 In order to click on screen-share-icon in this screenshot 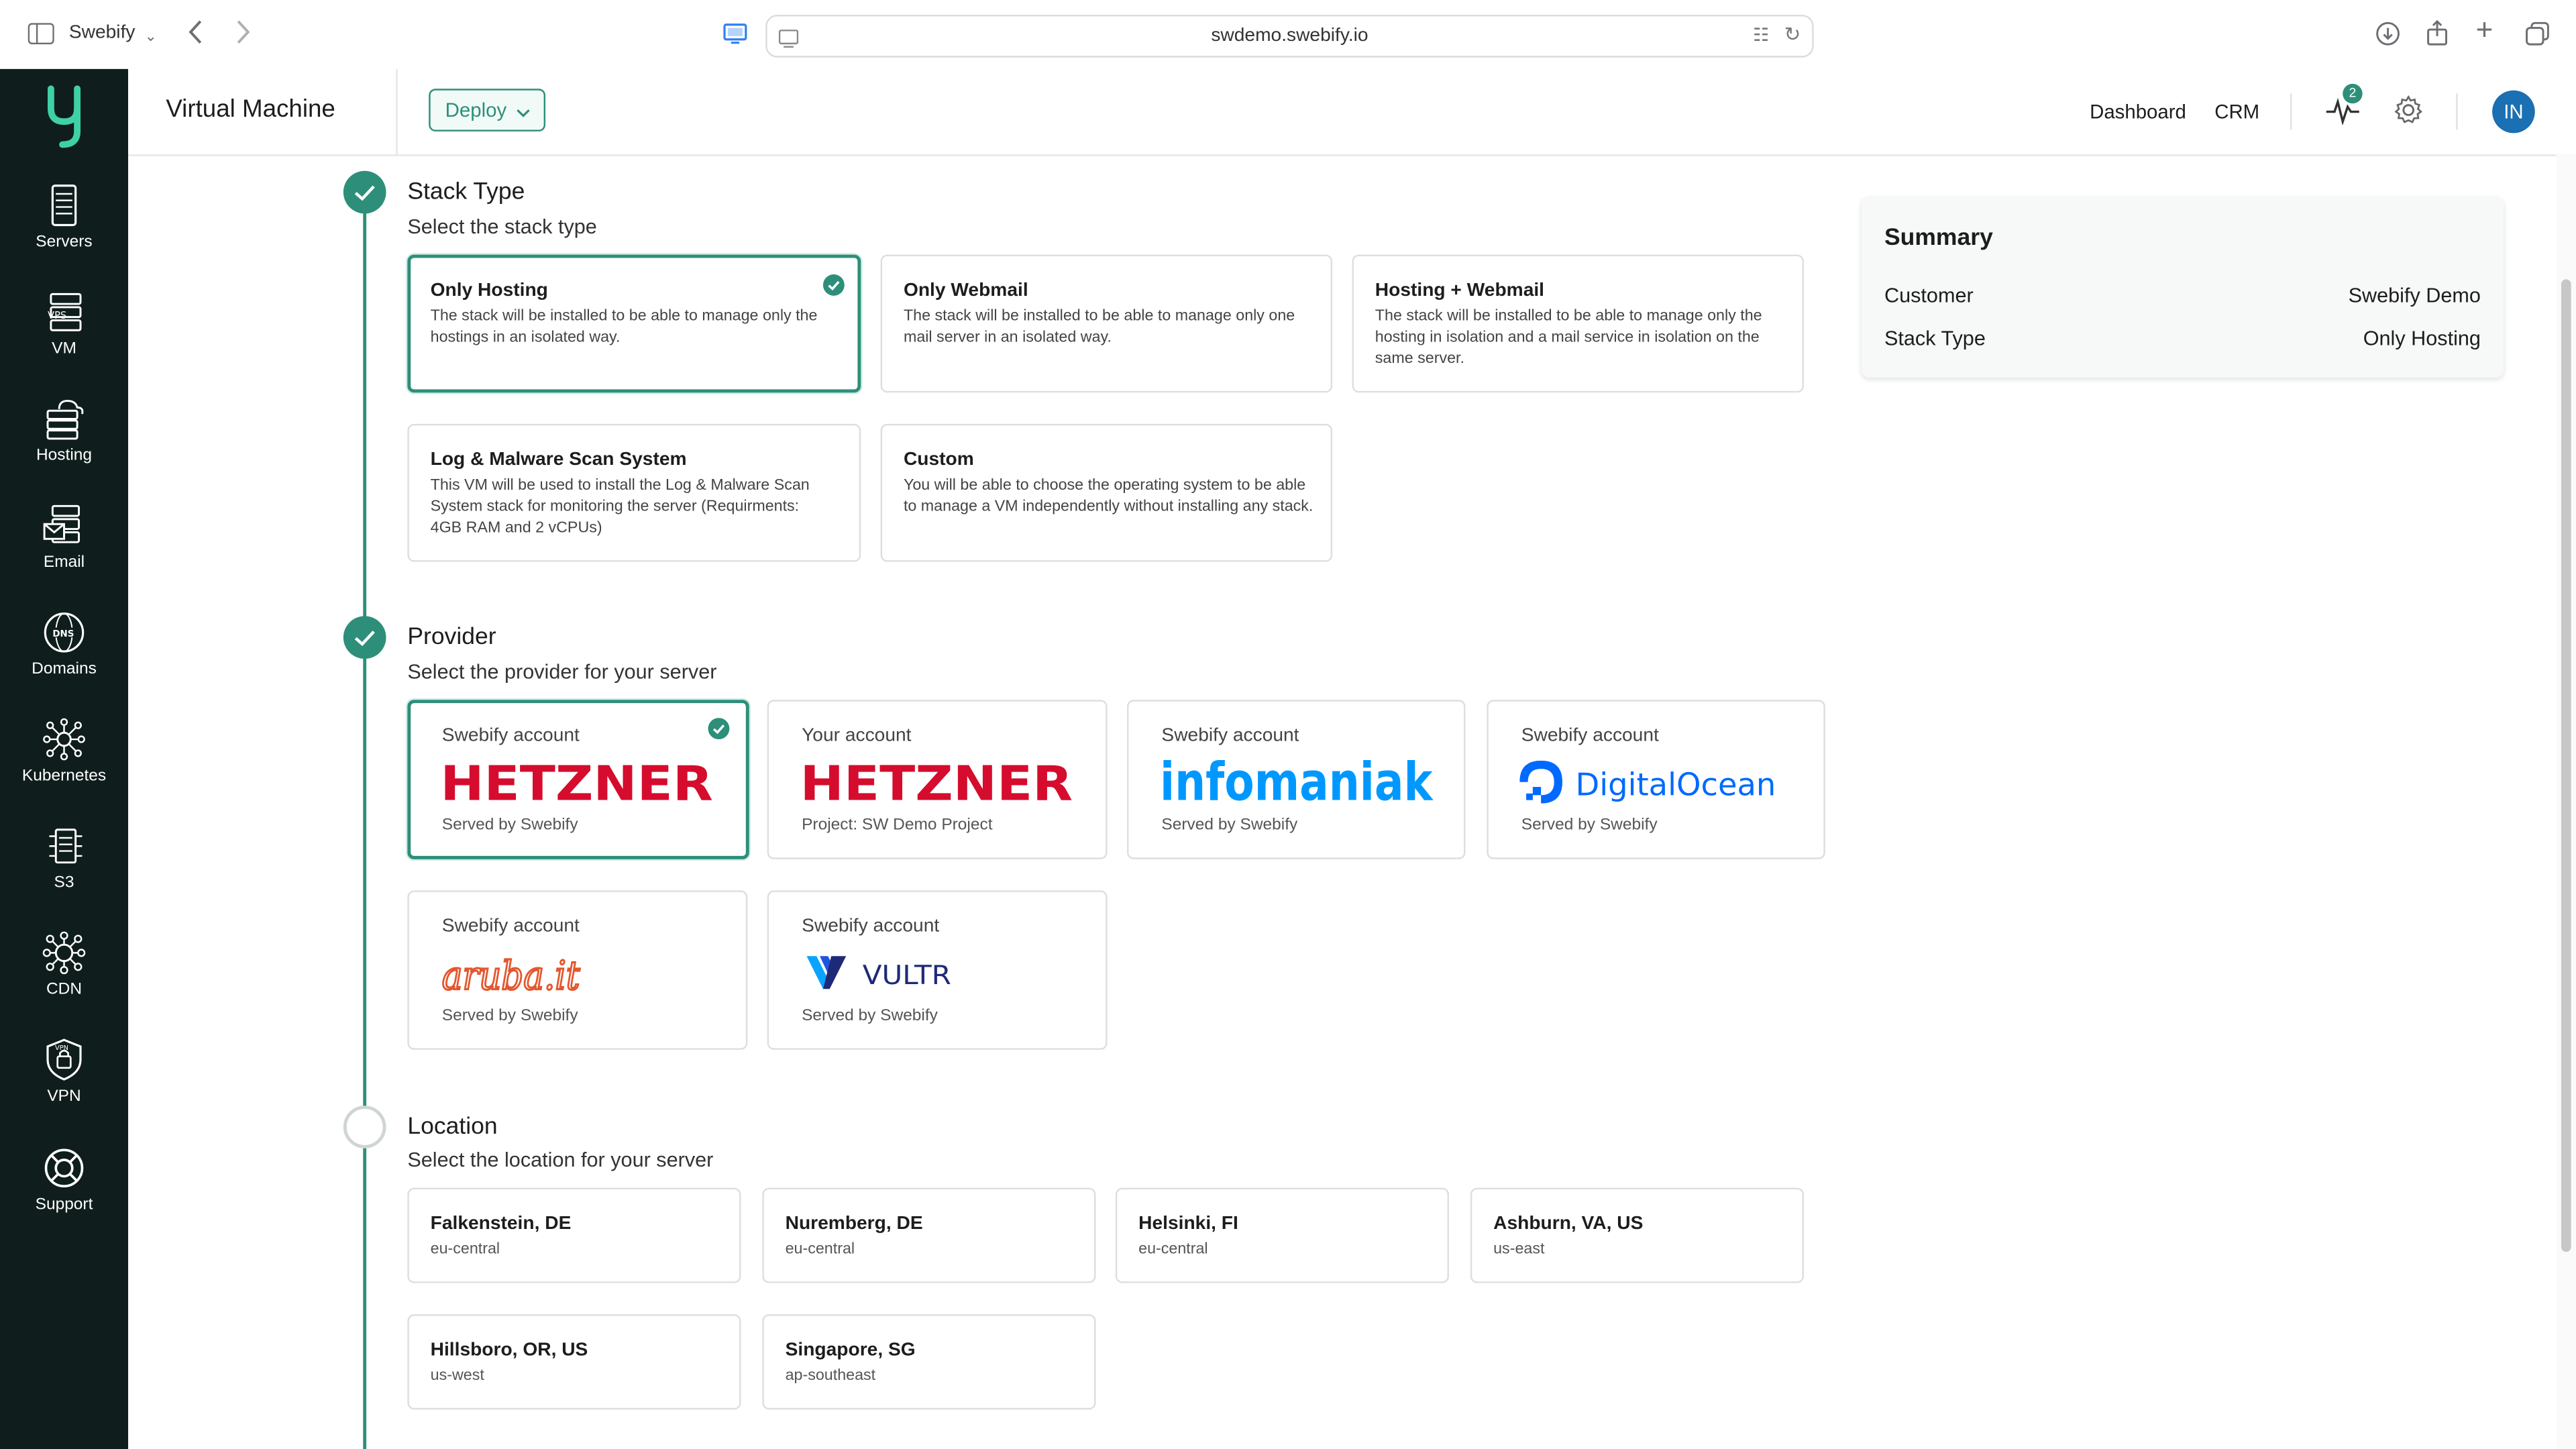, I will do `click(735, 37)`.